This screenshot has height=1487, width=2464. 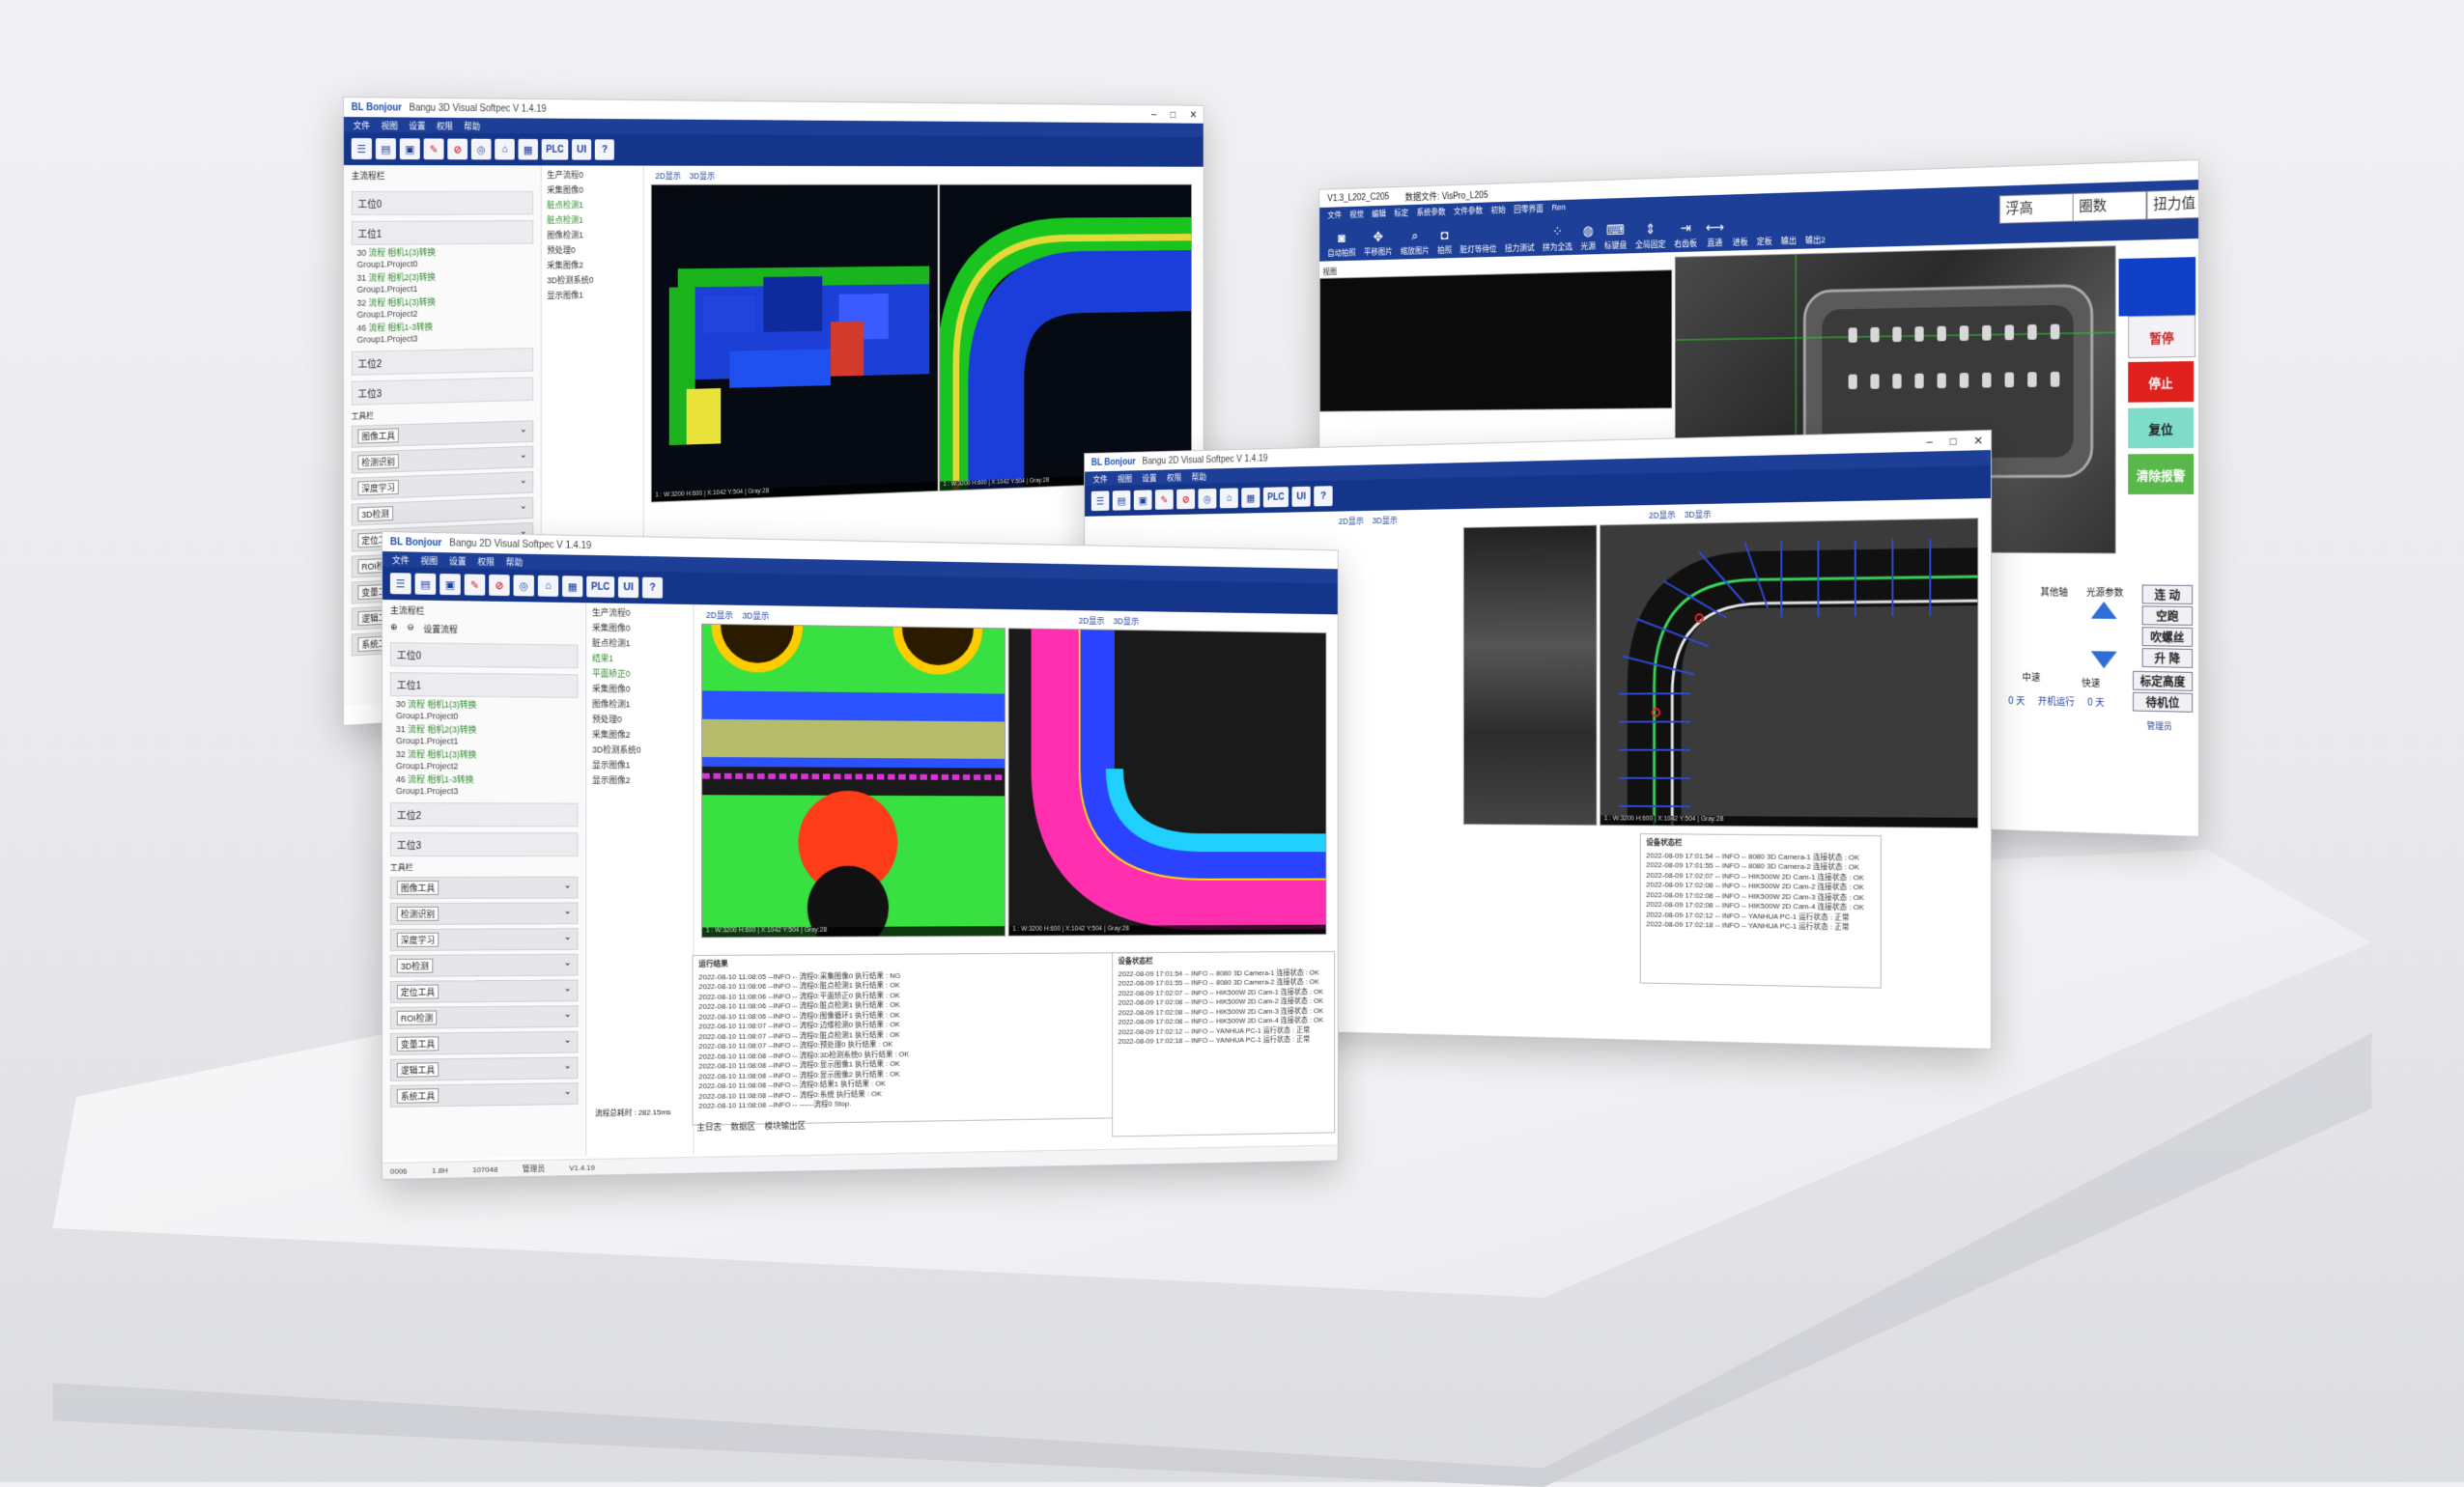 What do you see at coordinates (1207, 499) in the screenshot?
I see `camera-icon: ◎` at bounding box center [1207, 499].